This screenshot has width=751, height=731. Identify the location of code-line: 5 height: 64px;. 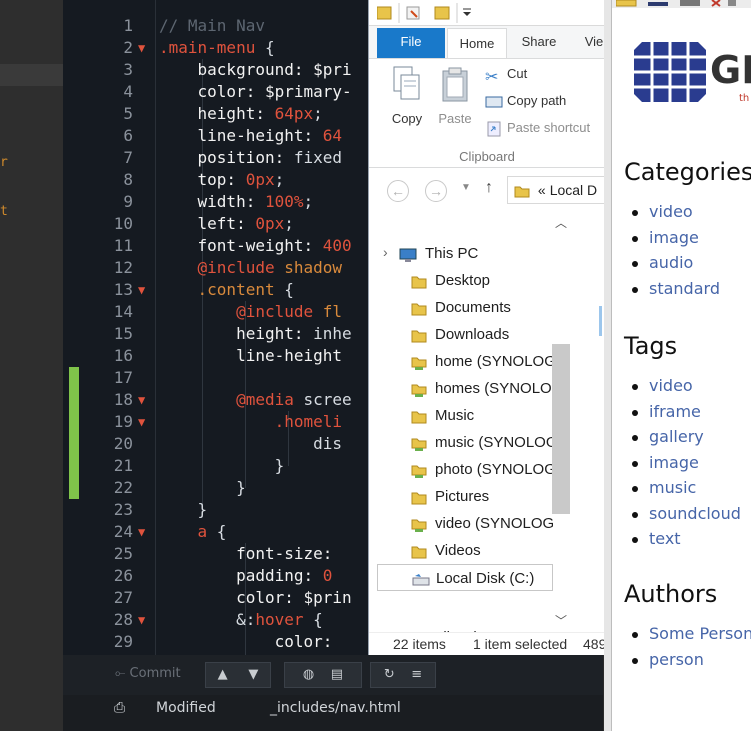
(215, 114).